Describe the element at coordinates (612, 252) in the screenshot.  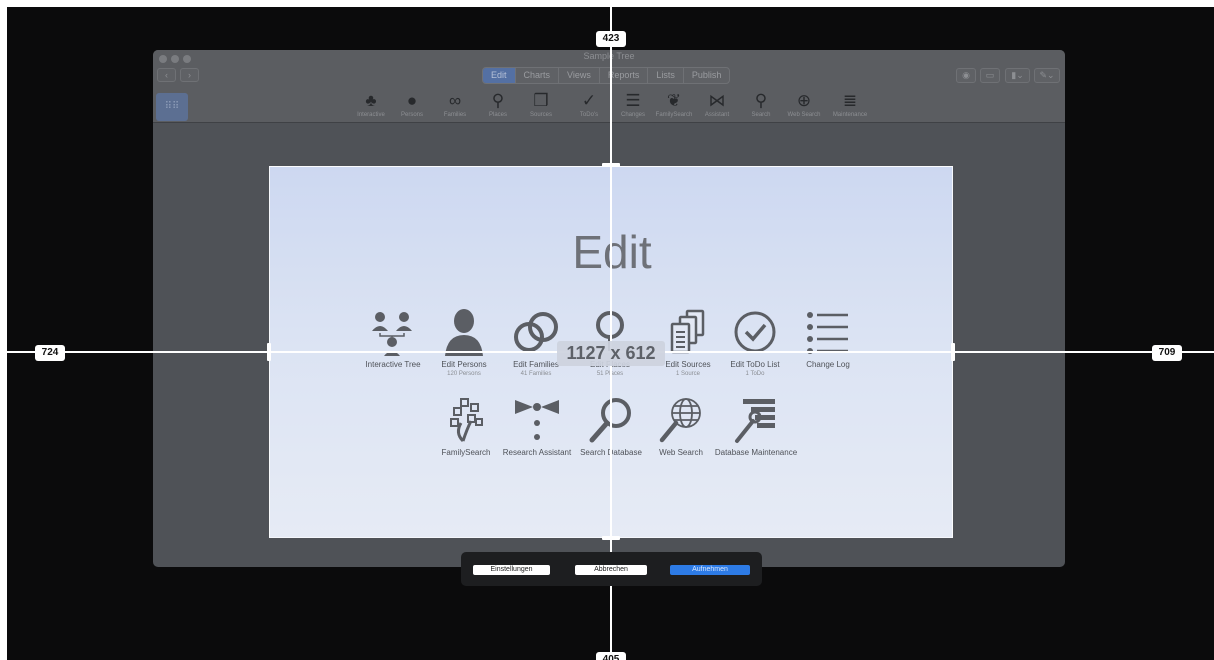
I see `edit-panel-title: Edit` at that location.